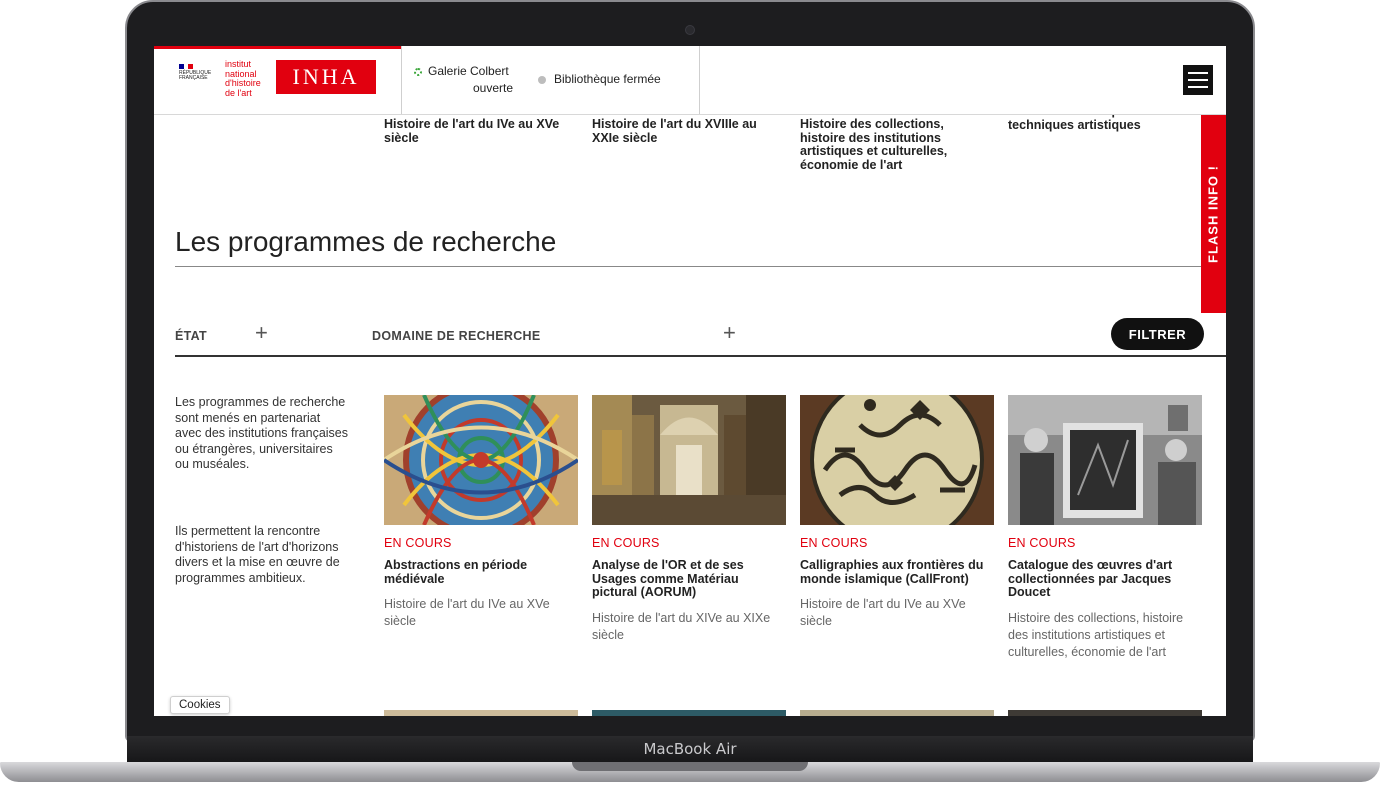  What do you see at coordinates (200, 705) in the screenshot?
I see `cookies-button: Cookies` at bounding box center [200, 705].